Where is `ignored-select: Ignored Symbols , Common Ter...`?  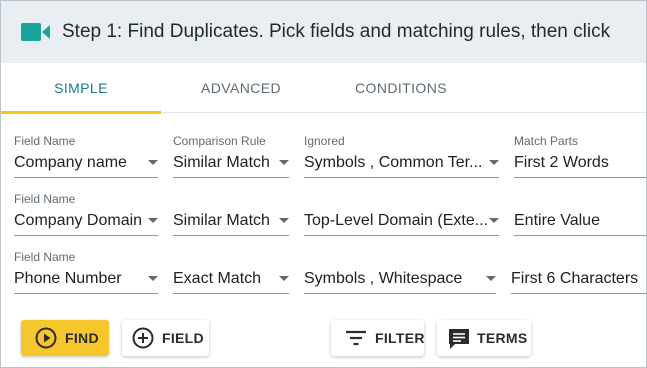
ignored-select: Ignored Symbols , Common Ter... is located at coordinates (401, 159).